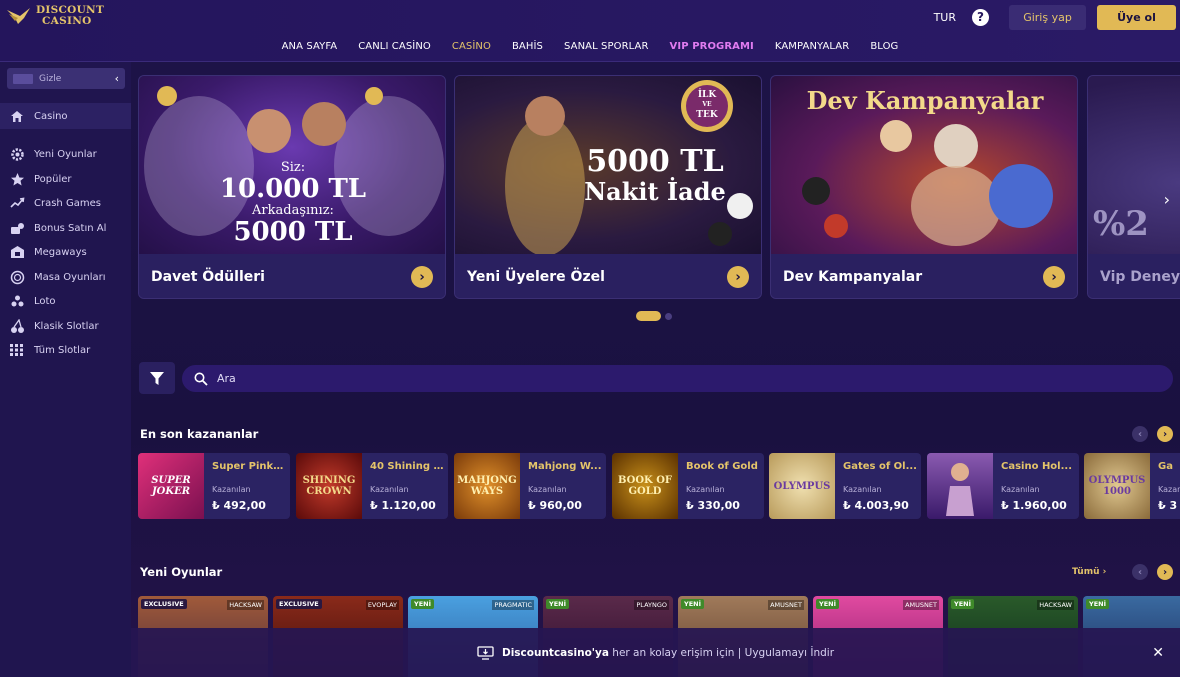  Describe the element at coordinates (648, 316) in the screenshot. I see `slider-dot-active` at that location.